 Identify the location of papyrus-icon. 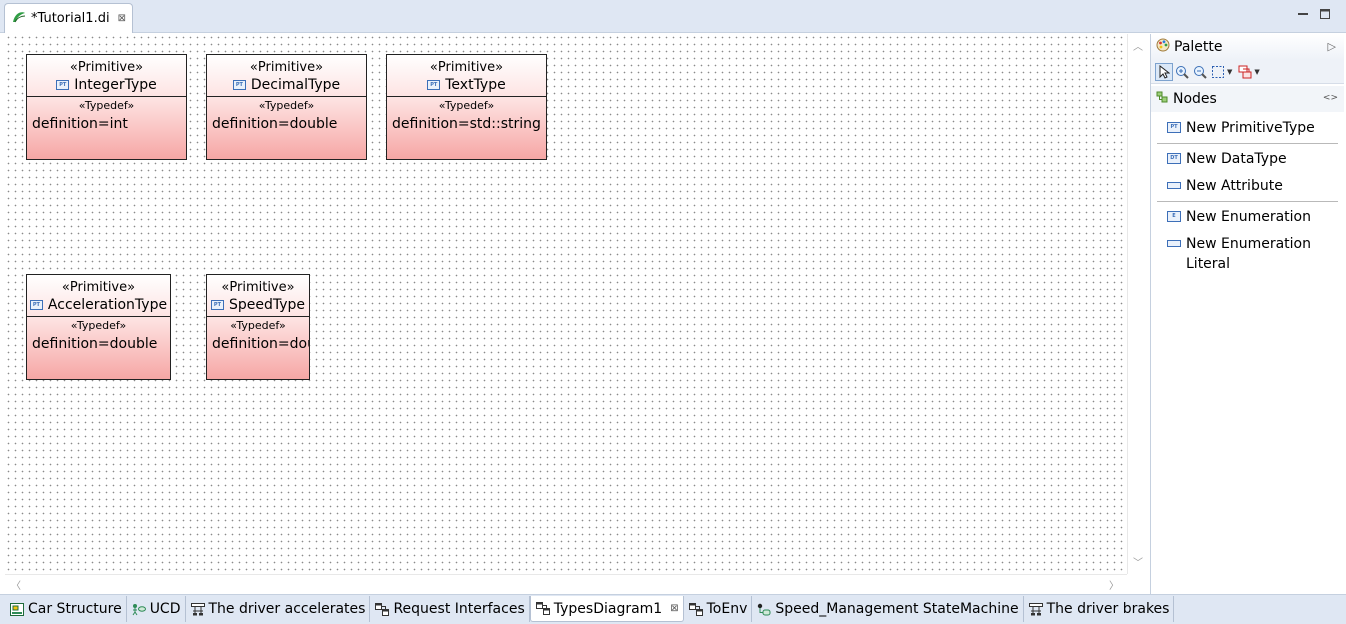
(19, 19).